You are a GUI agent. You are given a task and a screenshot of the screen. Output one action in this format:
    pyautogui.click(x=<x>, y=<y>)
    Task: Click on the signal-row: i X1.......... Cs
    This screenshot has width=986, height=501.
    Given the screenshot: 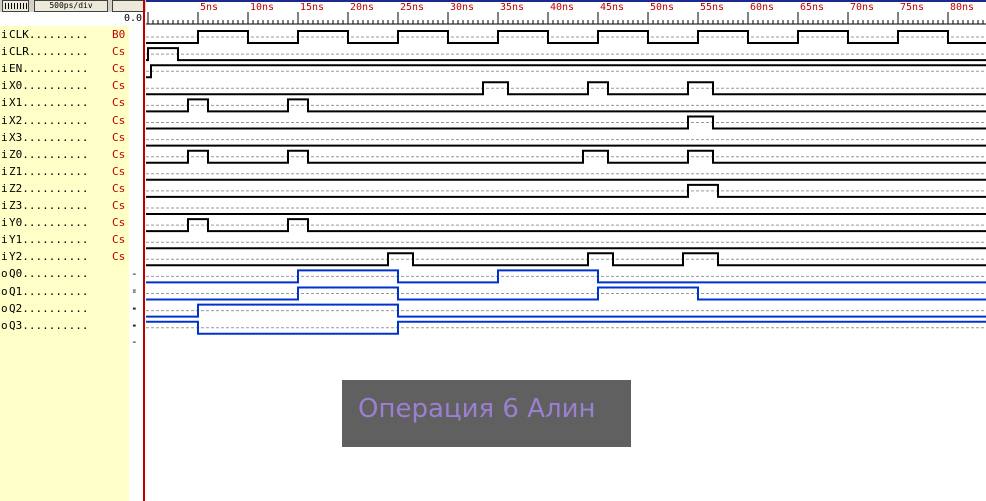 What is the action you would take?
    pyautogui.click(x=73, y=103)
    